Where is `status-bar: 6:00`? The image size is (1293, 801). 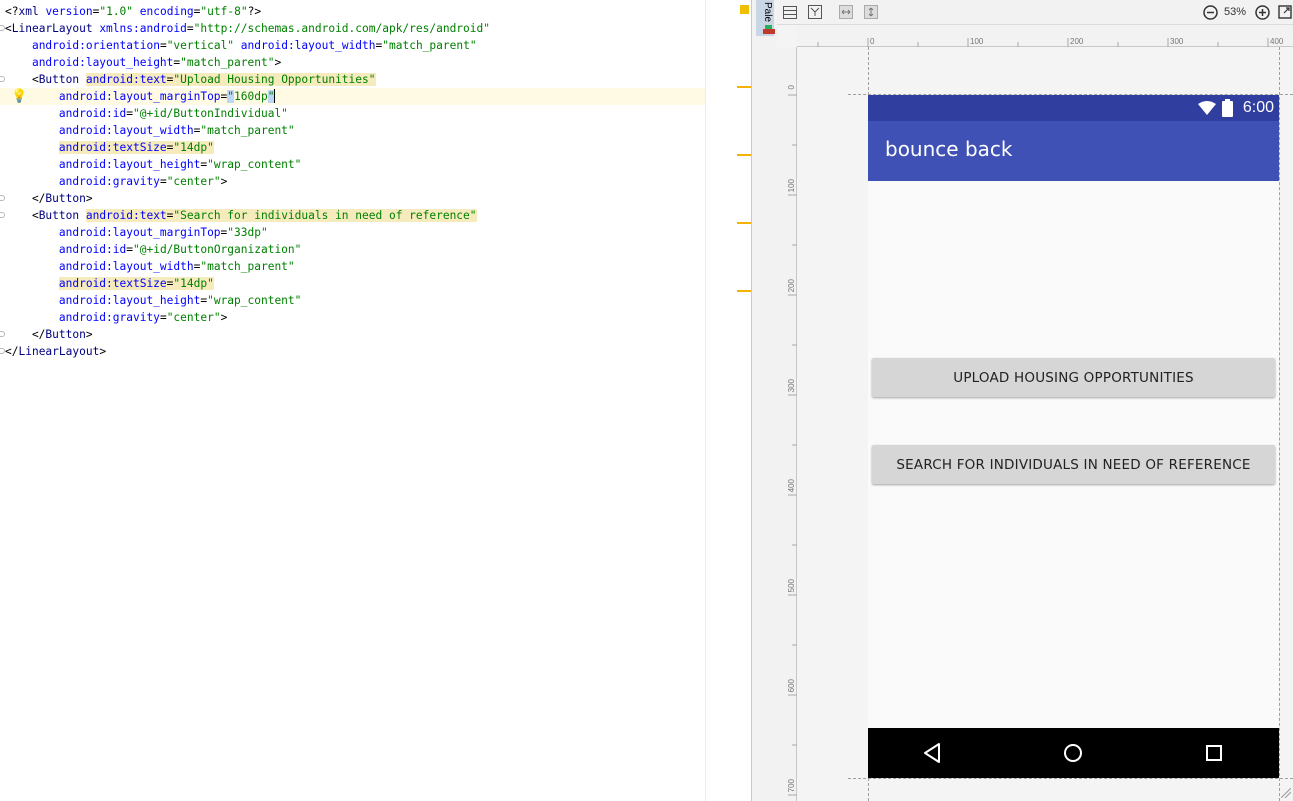
status-bar: 6:00 is located at coordinates (1073, 108).